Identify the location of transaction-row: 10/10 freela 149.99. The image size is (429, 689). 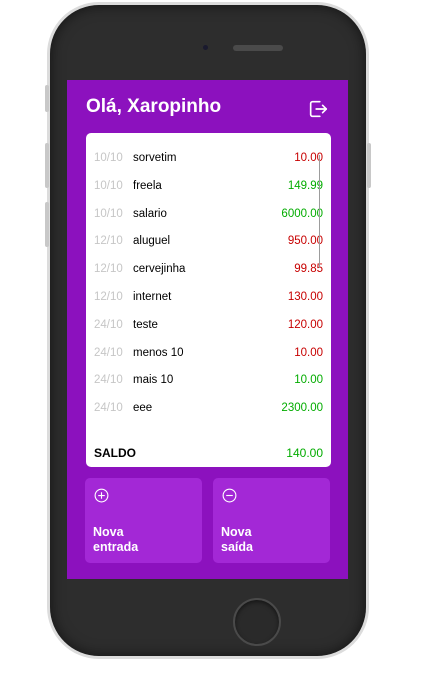
(208, 187).